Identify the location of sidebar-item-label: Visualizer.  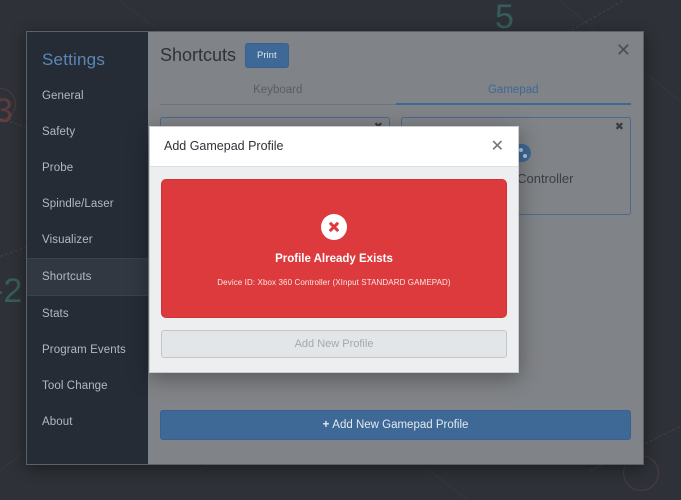
(67, 240).